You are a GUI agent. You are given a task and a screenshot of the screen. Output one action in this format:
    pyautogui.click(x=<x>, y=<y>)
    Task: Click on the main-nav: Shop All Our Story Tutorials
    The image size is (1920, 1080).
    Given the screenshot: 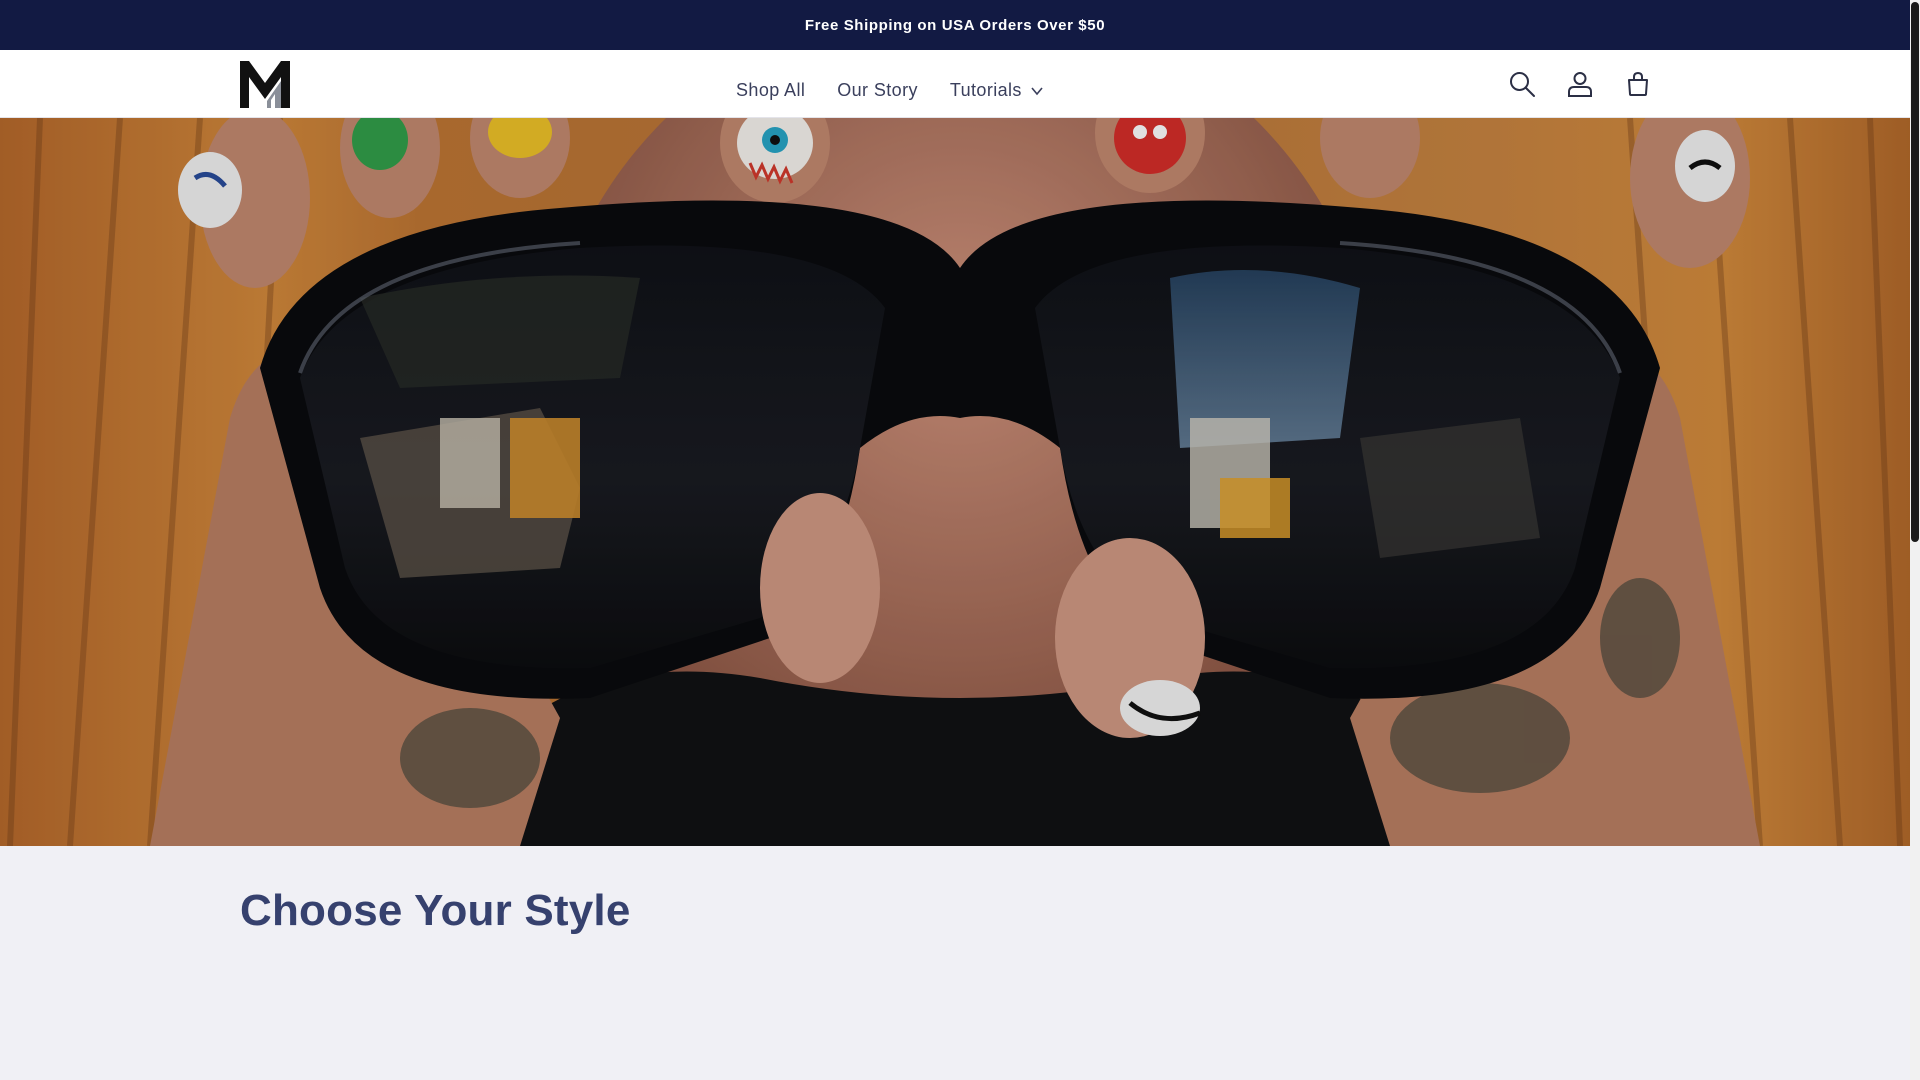 What is the action you would take?
    pyautogui.click(x=890, y=84)
    